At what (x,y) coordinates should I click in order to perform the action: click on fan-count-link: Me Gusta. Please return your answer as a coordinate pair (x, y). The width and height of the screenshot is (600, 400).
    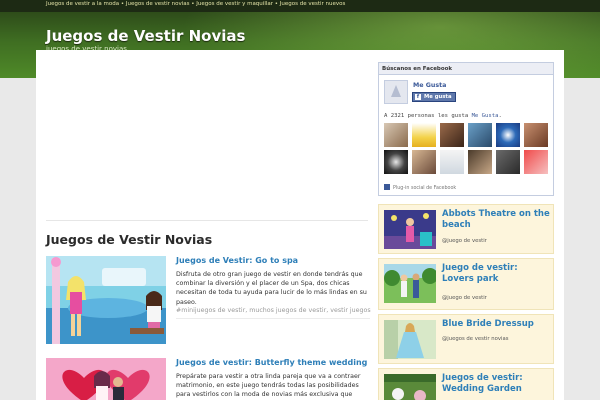
    Looking at the image, I should click on (485, 116).